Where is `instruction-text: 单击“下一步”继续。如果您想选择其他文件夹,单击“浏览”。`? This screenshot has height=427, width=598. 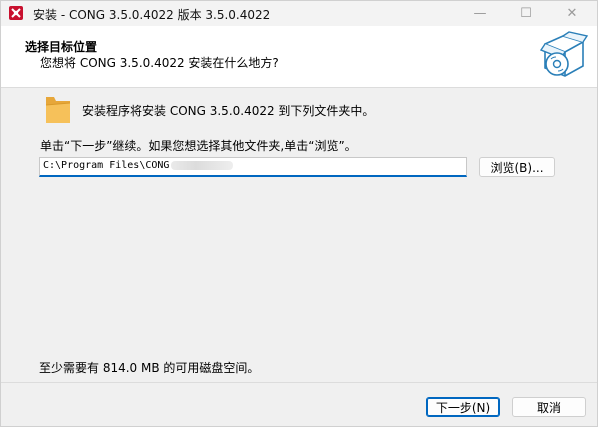
instruction-text: 单击“下一步”继续。如果您想选择其他文件夹,单击“浏览”。 is located at coordinates (198, 146).